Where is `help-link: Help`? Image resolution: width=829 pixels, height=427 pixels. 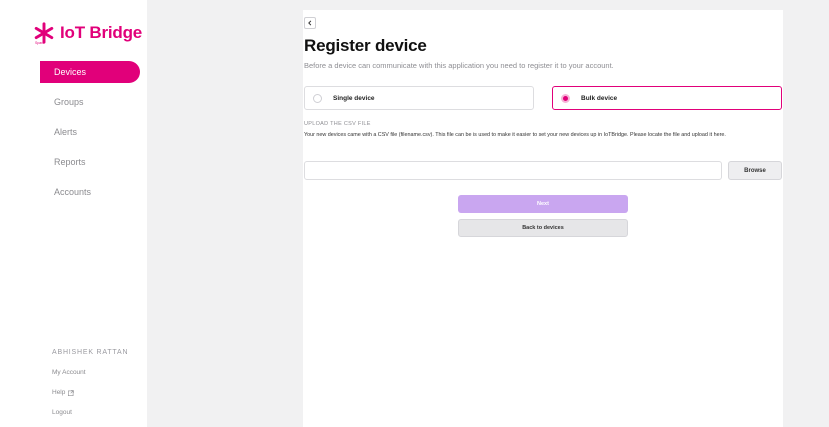 help-link: Help is located at coordinates (90, 392).